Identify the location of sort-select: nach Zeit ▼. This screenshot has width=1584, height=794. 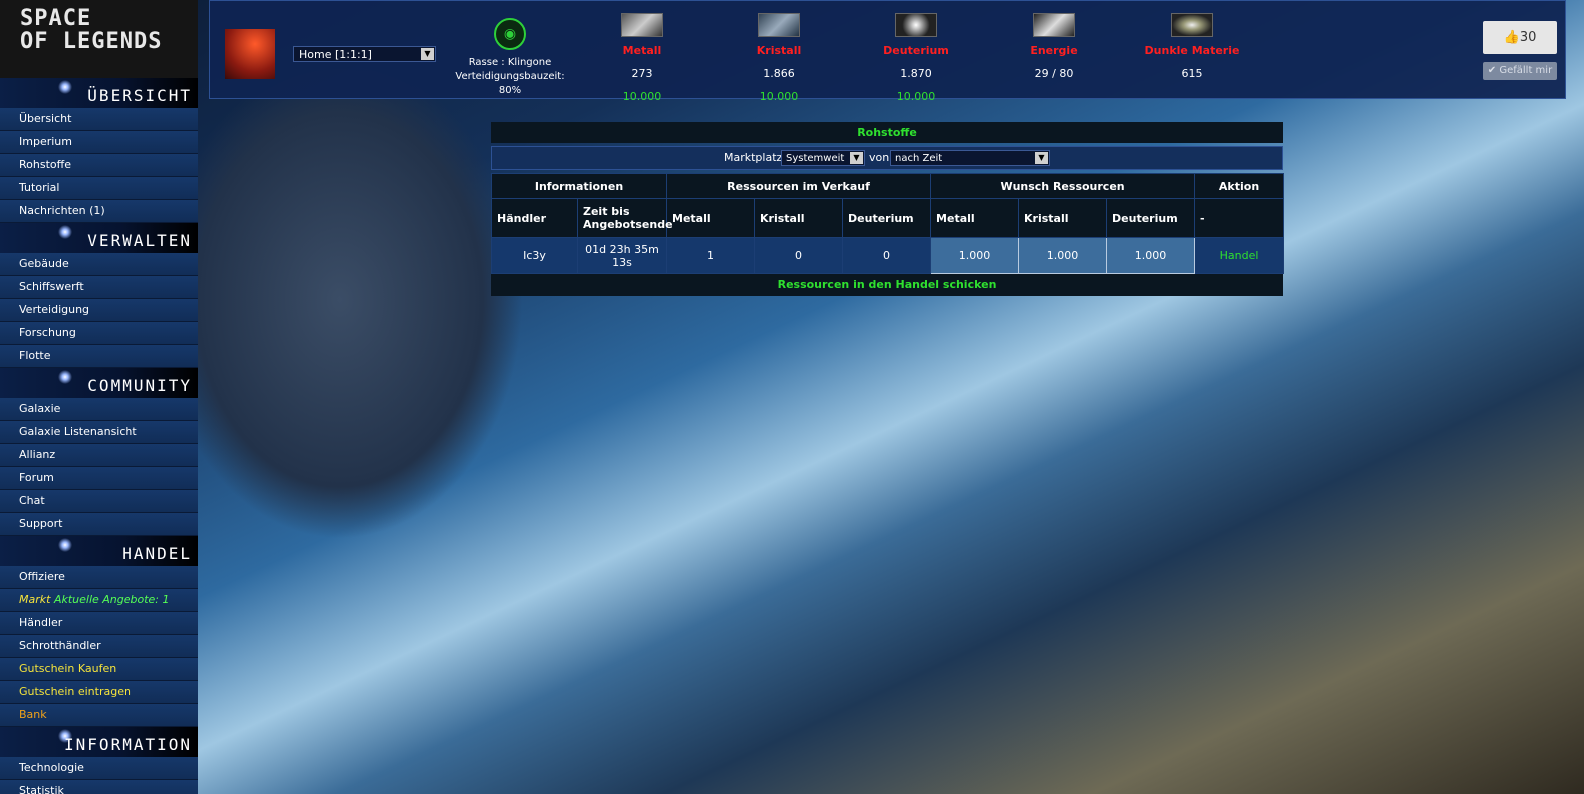
(970, 158).